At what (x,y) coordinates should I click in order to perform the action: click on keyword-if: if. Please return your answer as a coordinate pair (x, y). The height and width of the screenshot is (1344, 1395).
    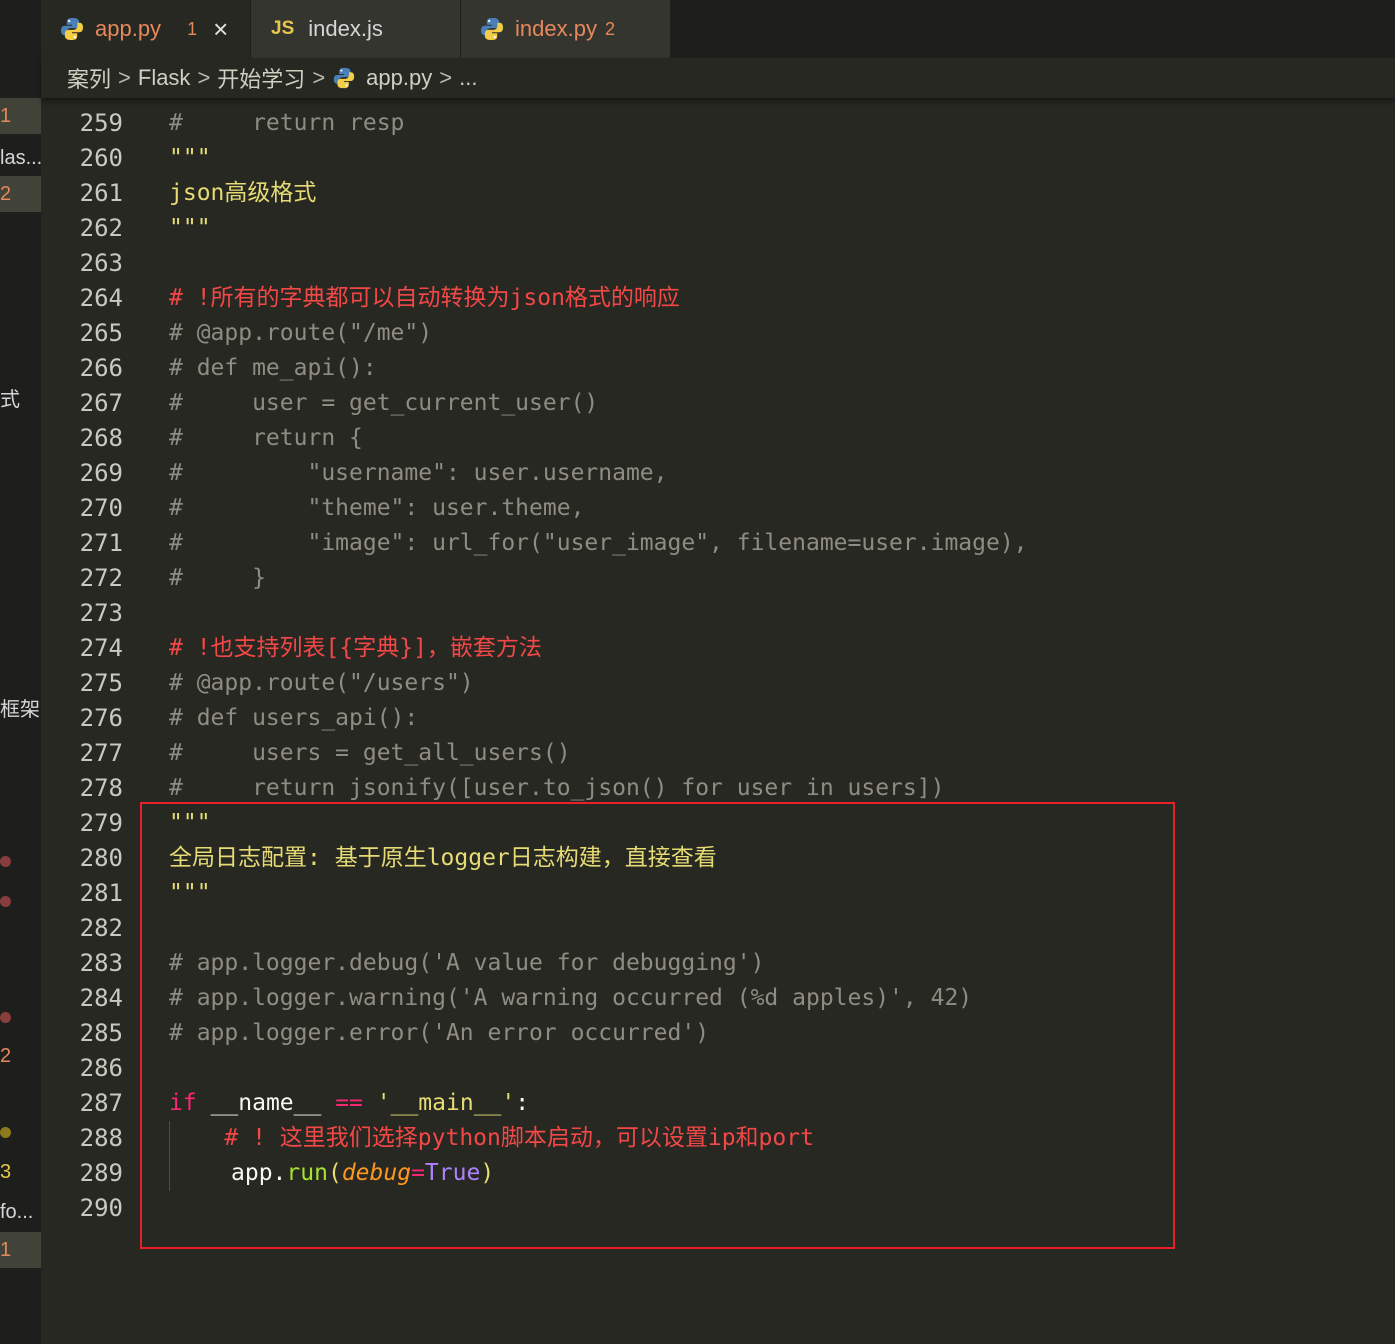
    Looking at the image, I should click on (183, 1103).